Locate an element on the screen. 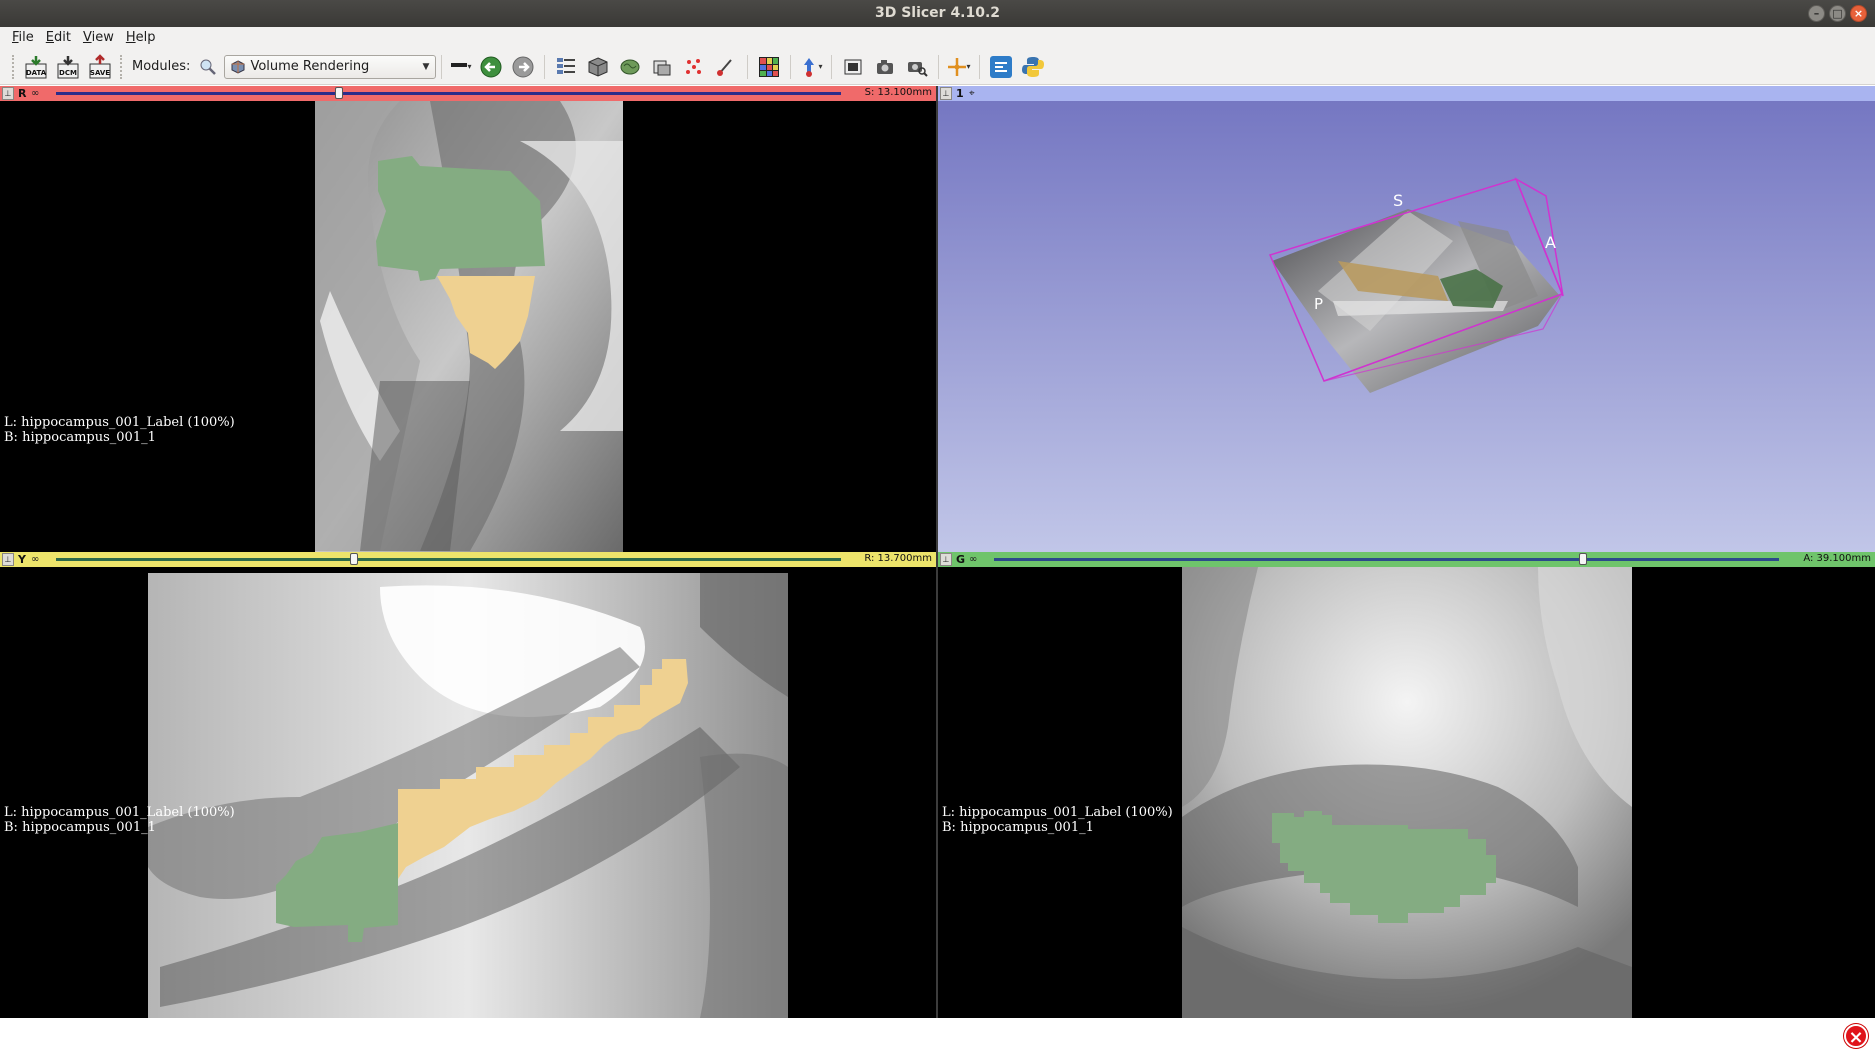 The height and width of the screenshot is (1053, 1875). markups-module-button is located at coordinates (694, 67).